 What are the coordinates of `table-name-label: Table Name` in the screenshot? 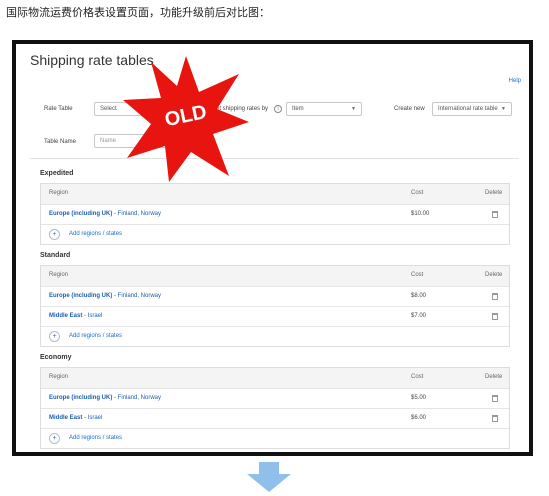 It's located at (60, 142).